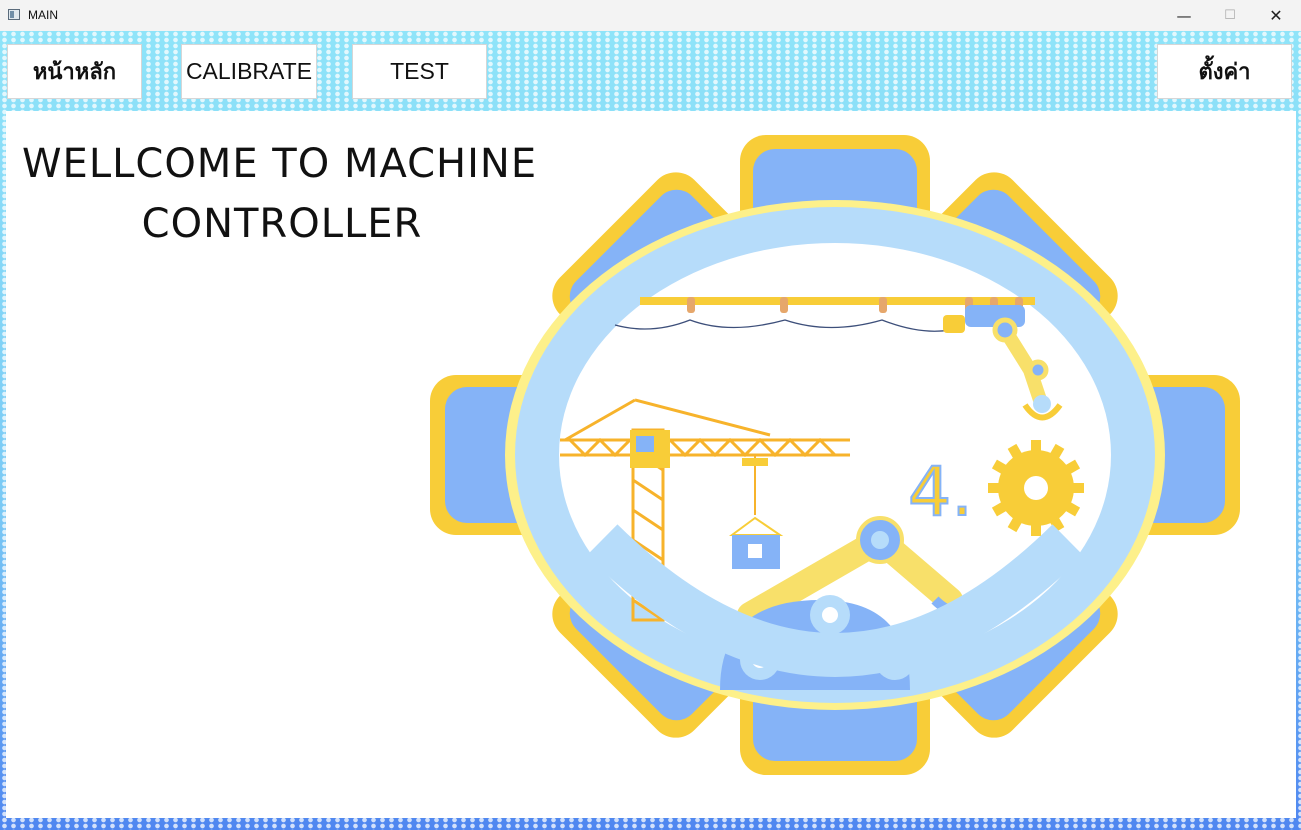  I want to click on app-window-icon, so click(14, 14).